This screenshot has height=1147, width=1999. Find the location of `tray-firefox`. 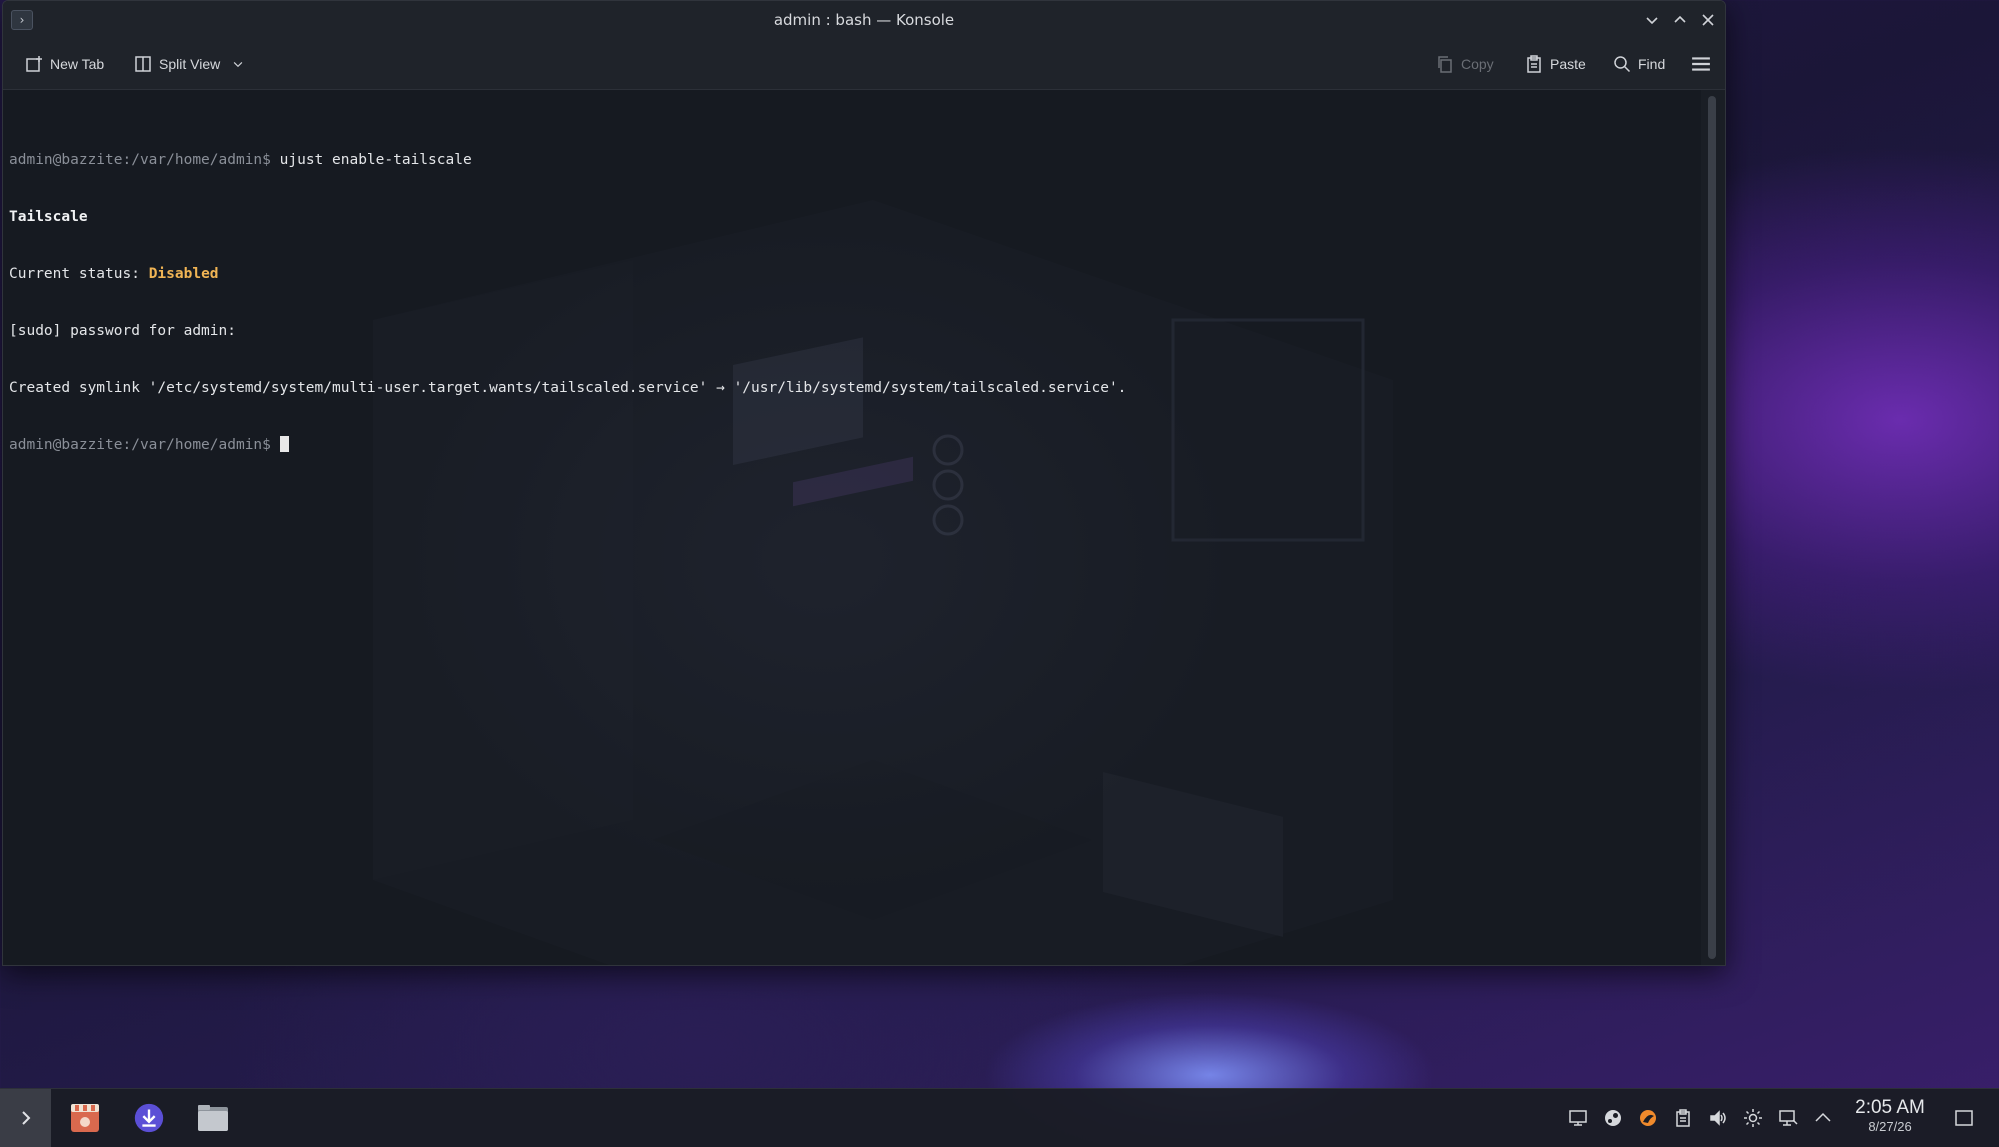

tray-firefox is located at coordinates (1648, 1118).